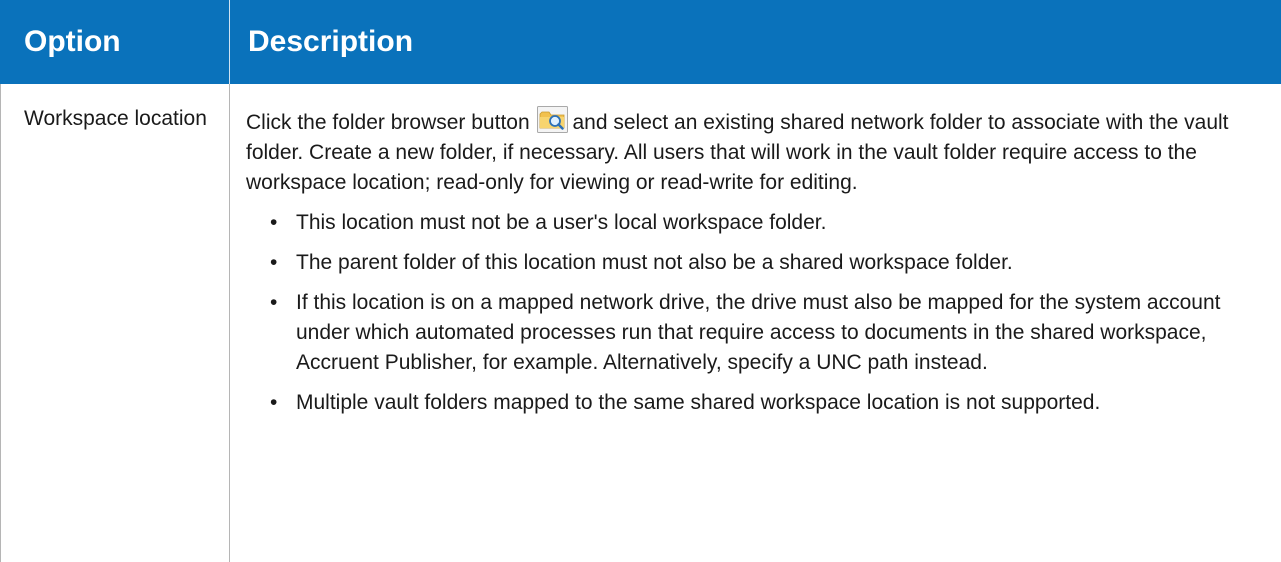 This screenshot has width=1281, height=562. I want to click on table-border-left, so click(0, 323).